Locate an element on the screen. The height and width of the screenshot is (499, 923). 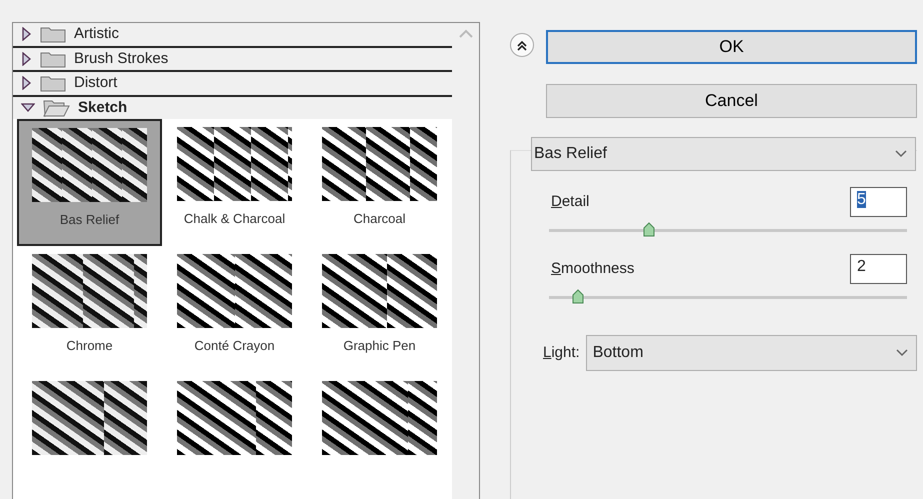
slider-label: Smoothness is located at coordinates (592, 268).